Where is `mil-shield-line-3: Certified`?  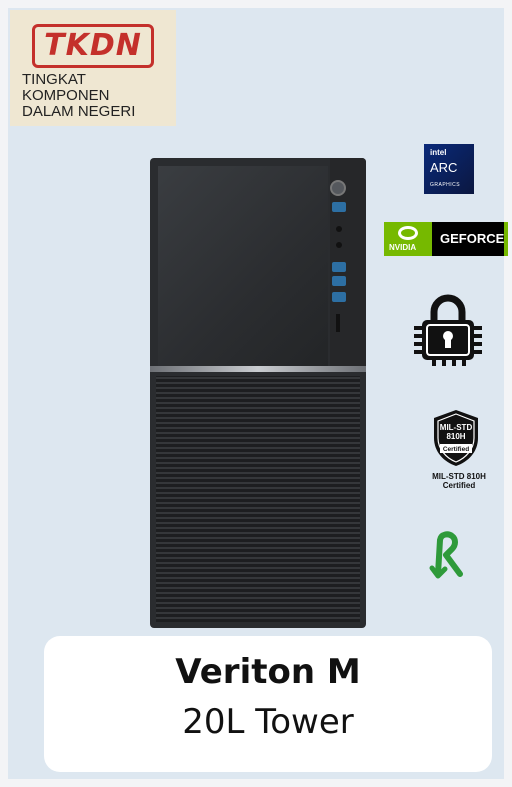
mil-shield-line-3: Certified is located at coordinates (456, 449).